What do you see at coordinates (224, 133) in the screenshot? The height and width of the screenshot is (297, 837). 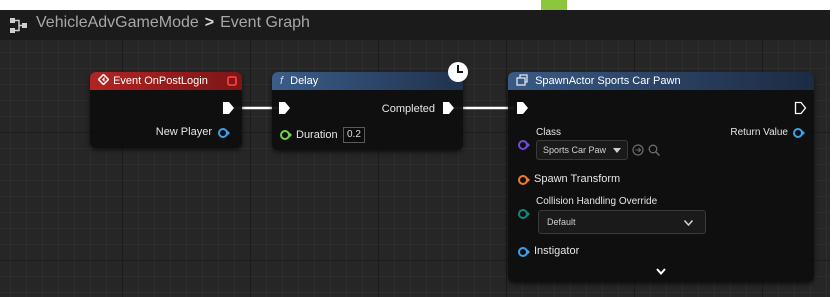 I see `new-player-pin` at bounding box center [224, 133].